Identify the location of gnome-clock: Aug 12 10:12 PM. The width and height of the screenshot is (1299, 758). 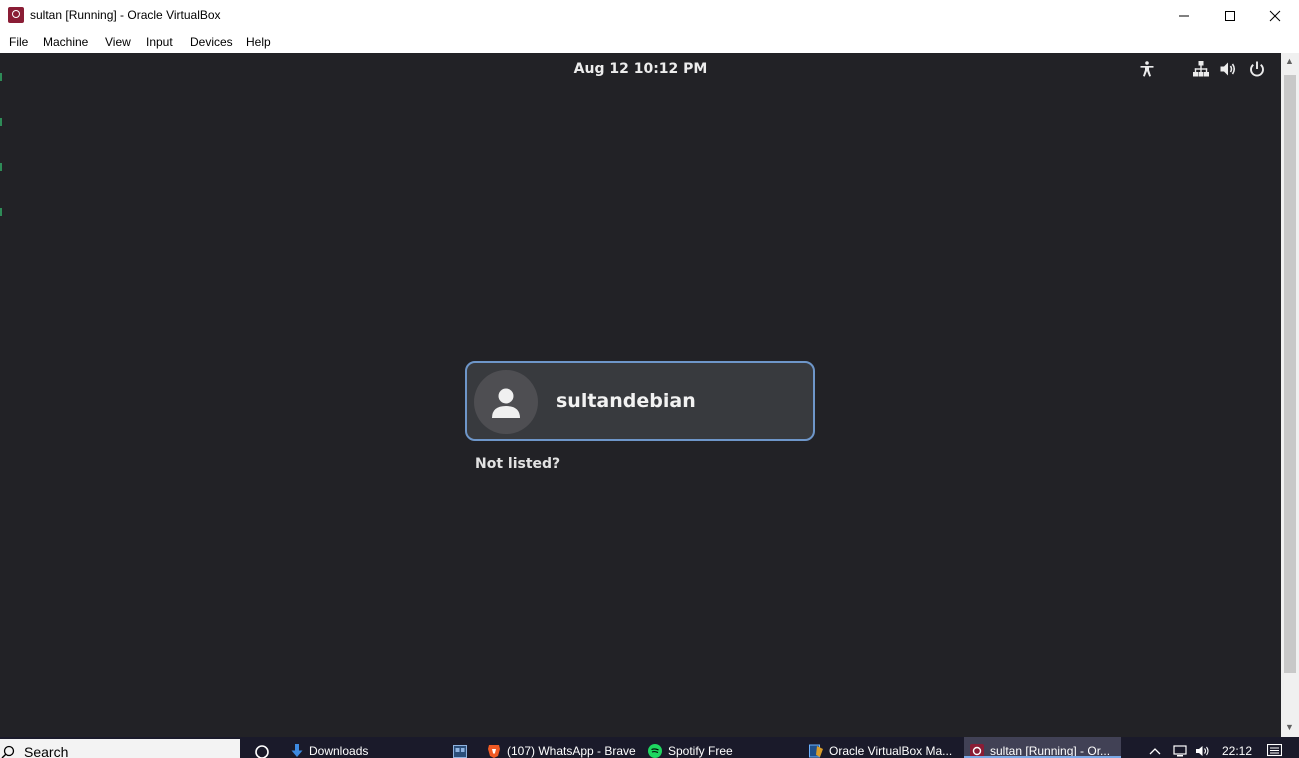
(640, 69).